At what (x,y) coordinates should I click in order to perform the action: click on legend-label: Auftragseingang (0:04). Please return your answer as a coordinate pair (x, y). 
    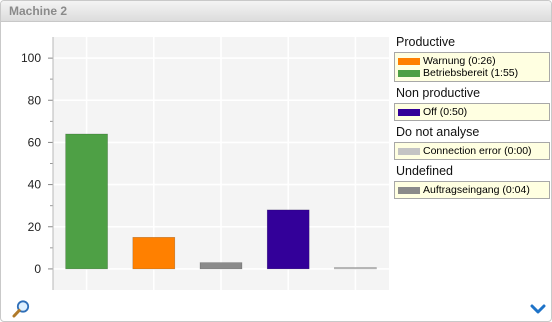
    Looking at the image, I should click on (476, 190).